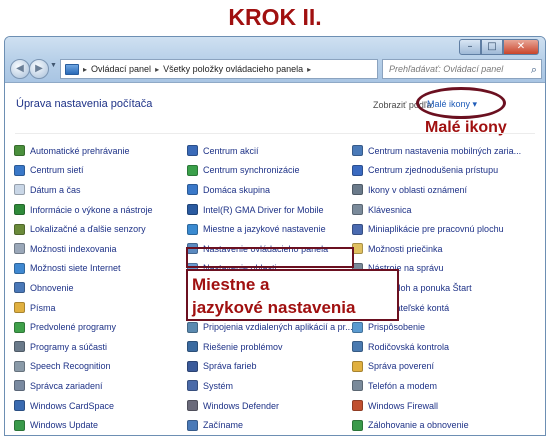 The width and height of the screenshot is (550, 438). Describe the element at coordinates (99, 435) in the screenshot. I see `control-panel-item: Zariadenia a tlačiarne` at that location.